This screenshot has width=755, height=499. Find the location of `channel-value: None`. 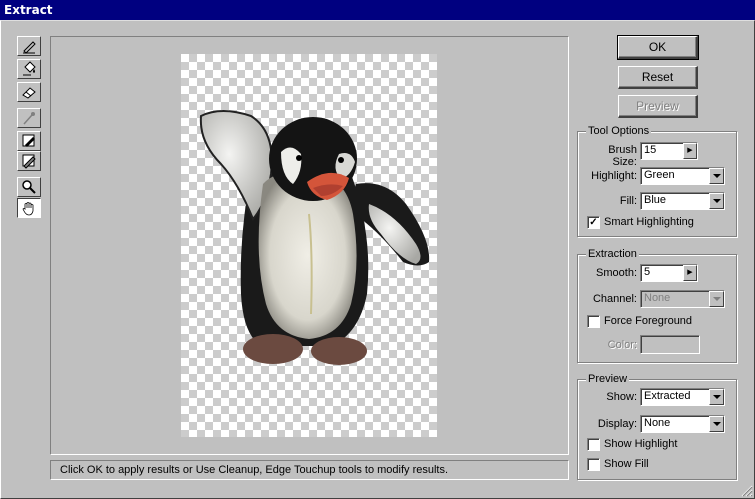

channel-value: None is located at coordinates (657, 298).